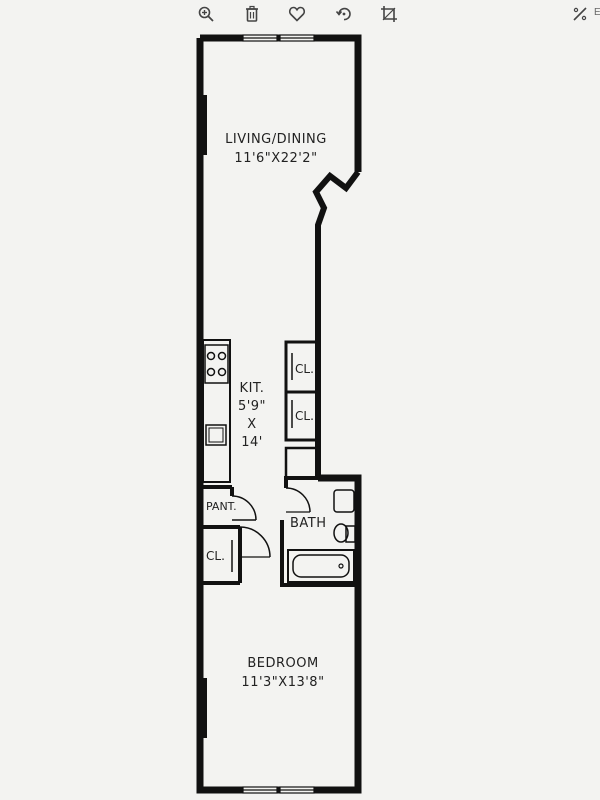 The image size is (600, 800). What do you see at coordinates (252, 388) in the screenshot?
I see `kitchen-name: KIT.` at bounding box center [252, 388].